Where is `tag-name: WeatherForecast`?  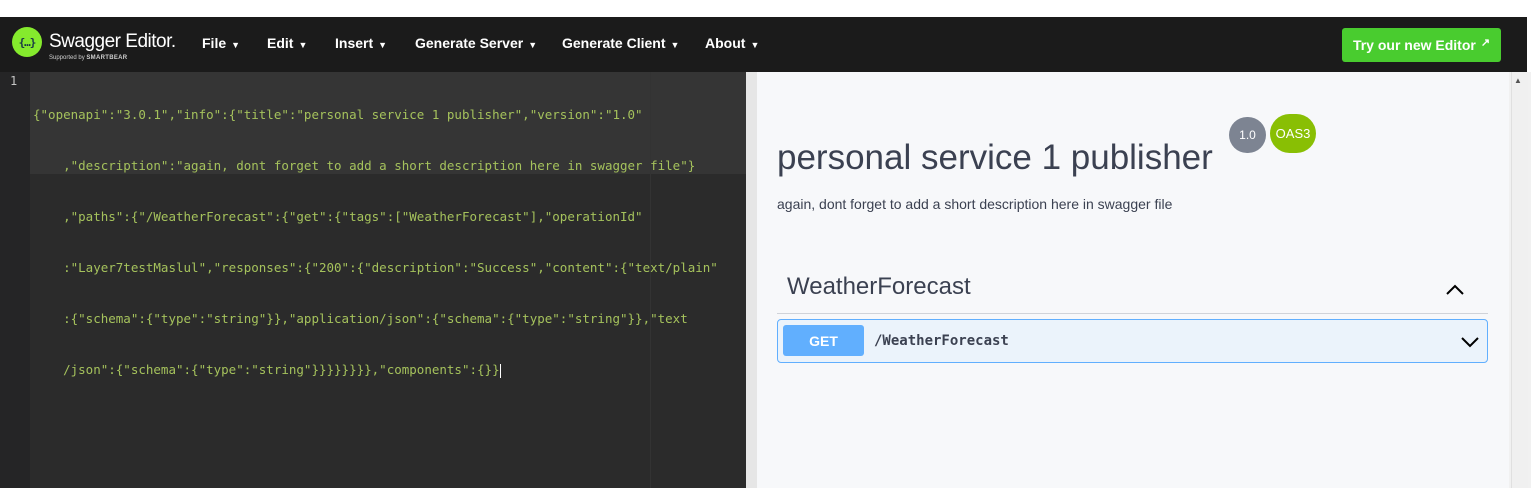
tag-name: WeatherForecast is located at coordinates (879, 287).